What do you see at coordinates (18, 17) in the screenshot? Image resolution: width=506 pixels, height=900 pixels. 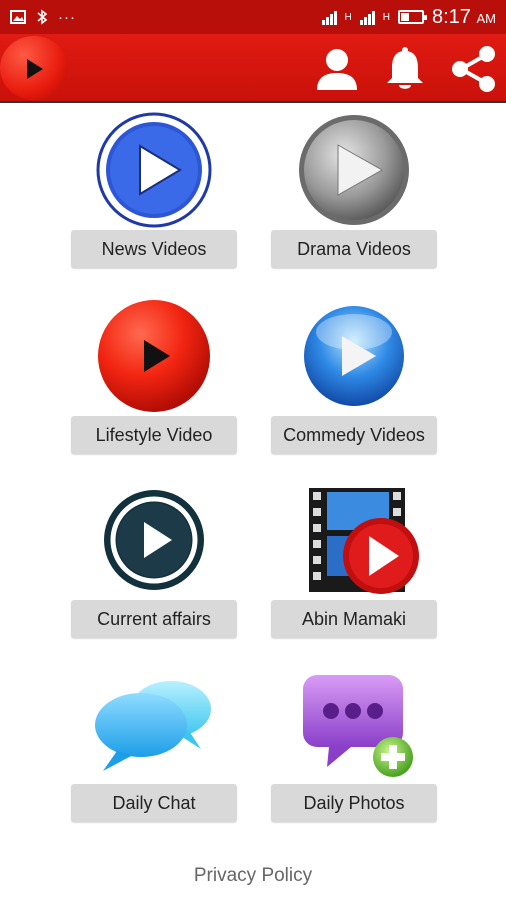 I see `gallery-icon` at bounding box center [18, 17].